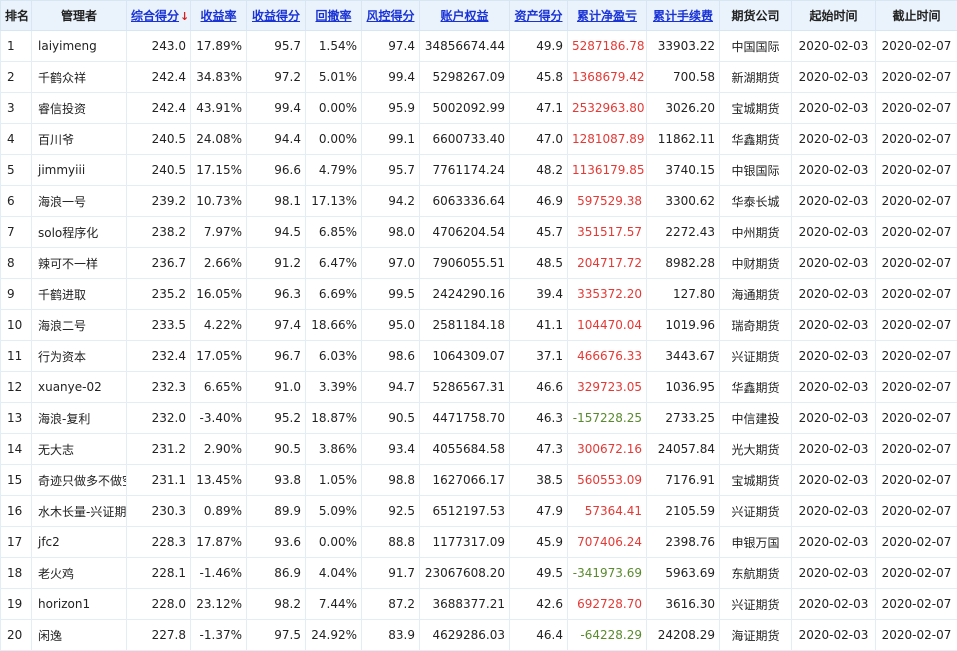 The image size is (957, 651). I want to click on cell-risk-score: 87.2, so click(390, 604).